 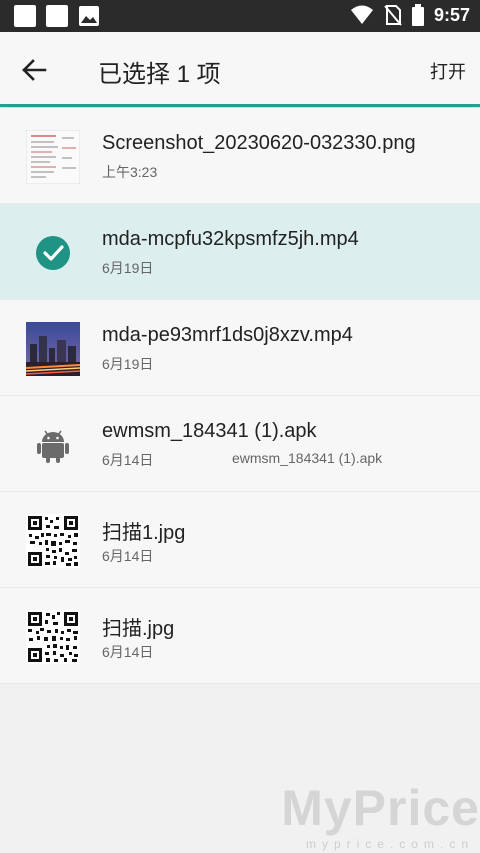 What do you see at coordinates (53, 349) in the screenshot?
I see `city-night-thumbnail` at bounding box center [53, 349].